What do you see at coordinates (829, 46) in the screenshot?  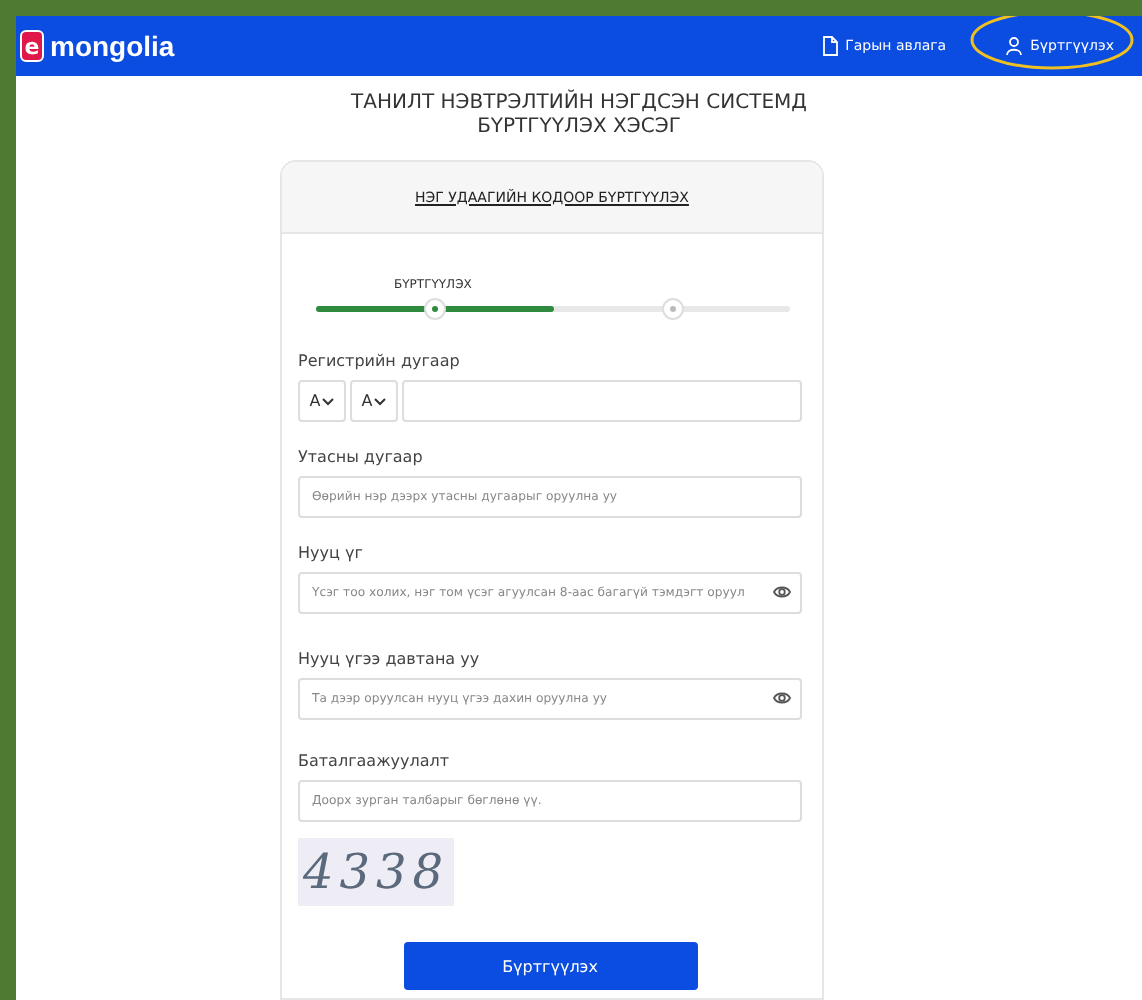 I see `document-icon` at bounding box center [829, 46].